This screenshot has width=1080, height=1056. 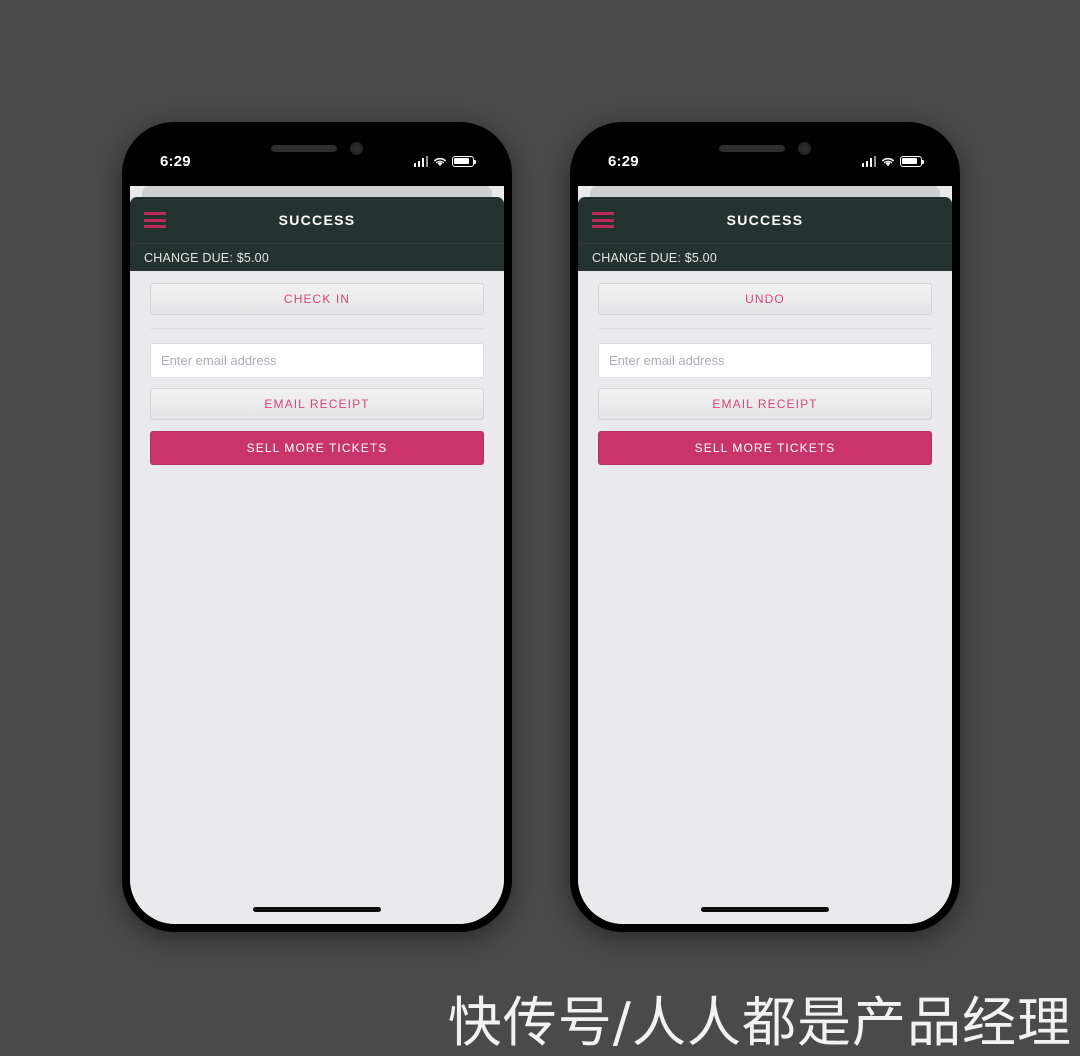 What do you see at coordinates (317, 299) in the screenshot?
I see `check-in-button: CHECK IN` at bounding box center [317, 299].